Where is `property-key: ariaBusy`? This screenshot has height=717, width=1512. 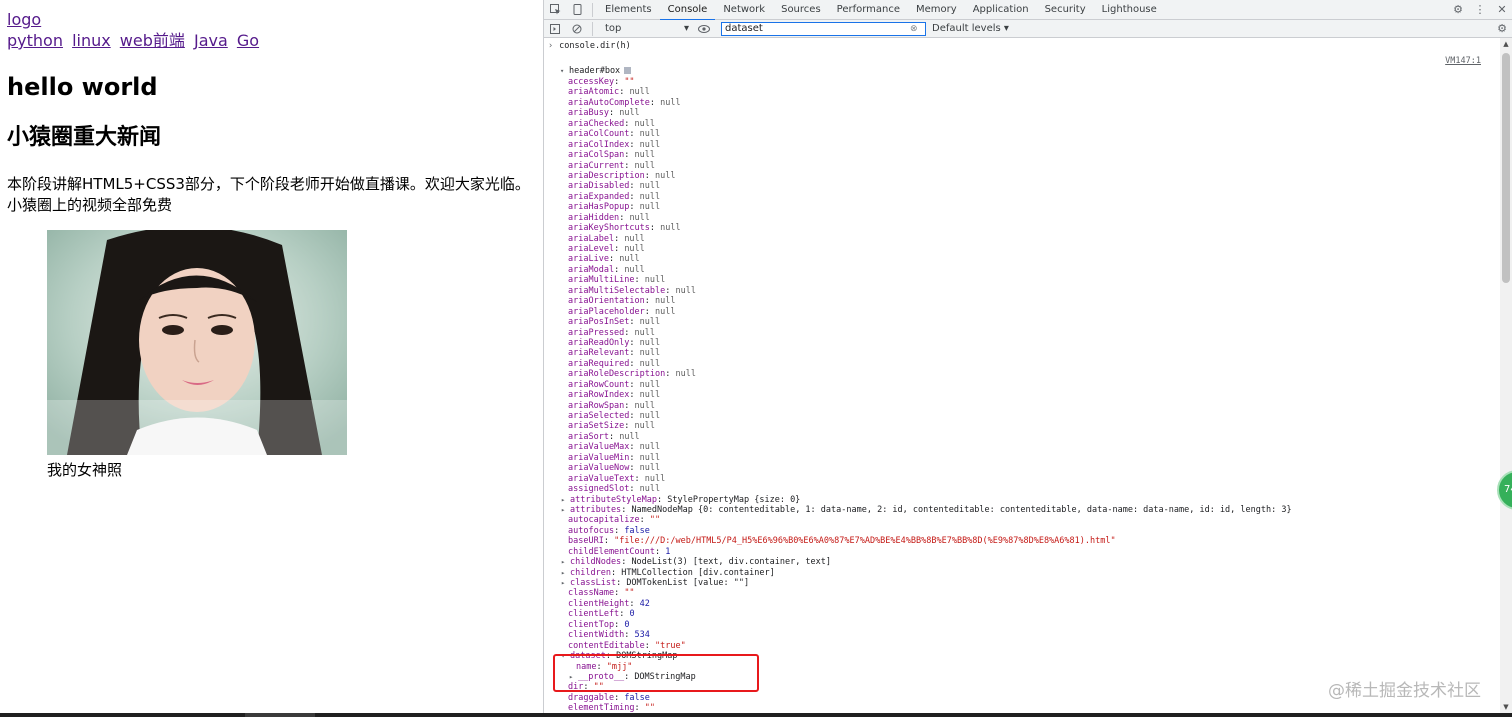 property-key: ariaBusy is located at coordinates (588, 113).